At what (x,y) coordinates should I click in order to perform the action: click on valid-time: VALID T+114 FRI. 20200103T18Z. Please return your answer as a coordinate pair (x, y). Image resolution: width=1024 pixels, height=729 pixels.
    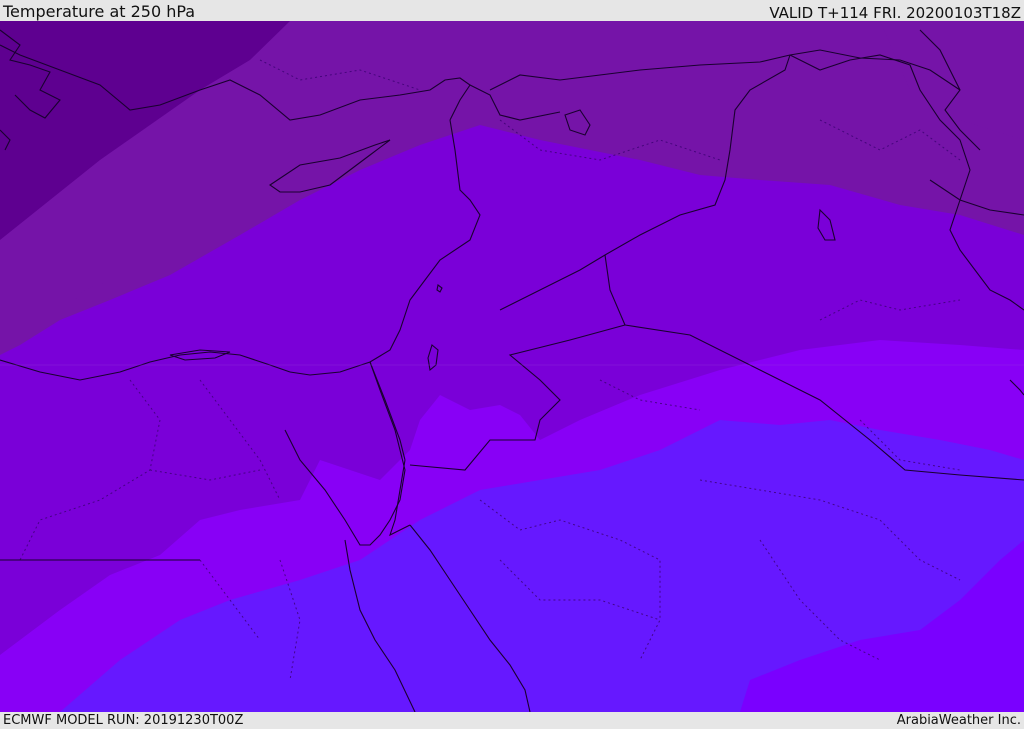
    Looking at the image, I should click on (895, 13).